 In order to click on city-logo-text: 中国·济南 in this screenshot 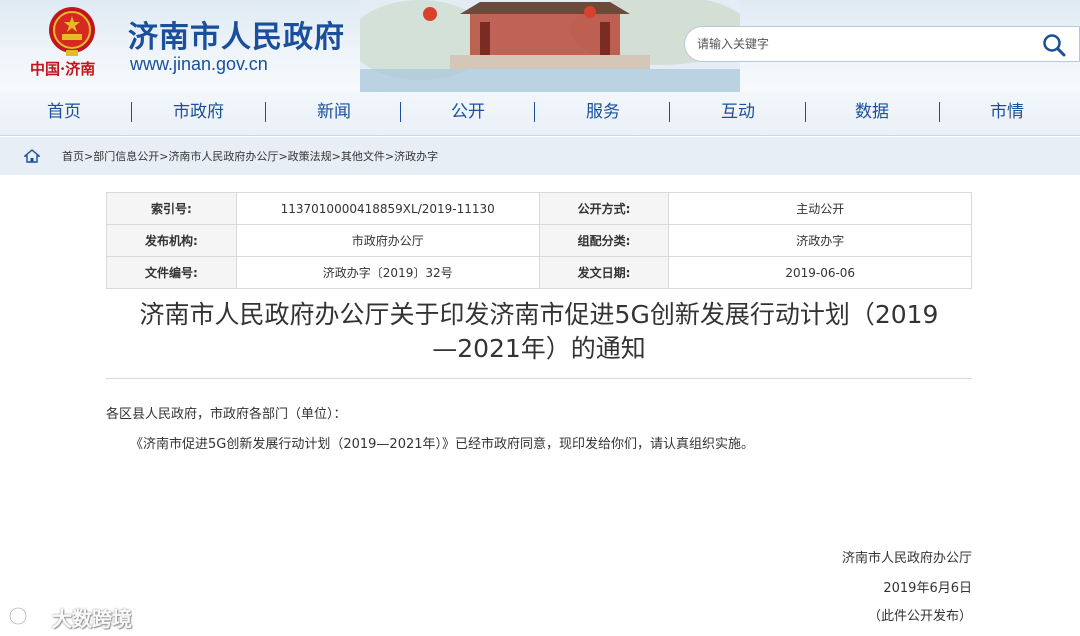, I will do `click(63, 69)`.